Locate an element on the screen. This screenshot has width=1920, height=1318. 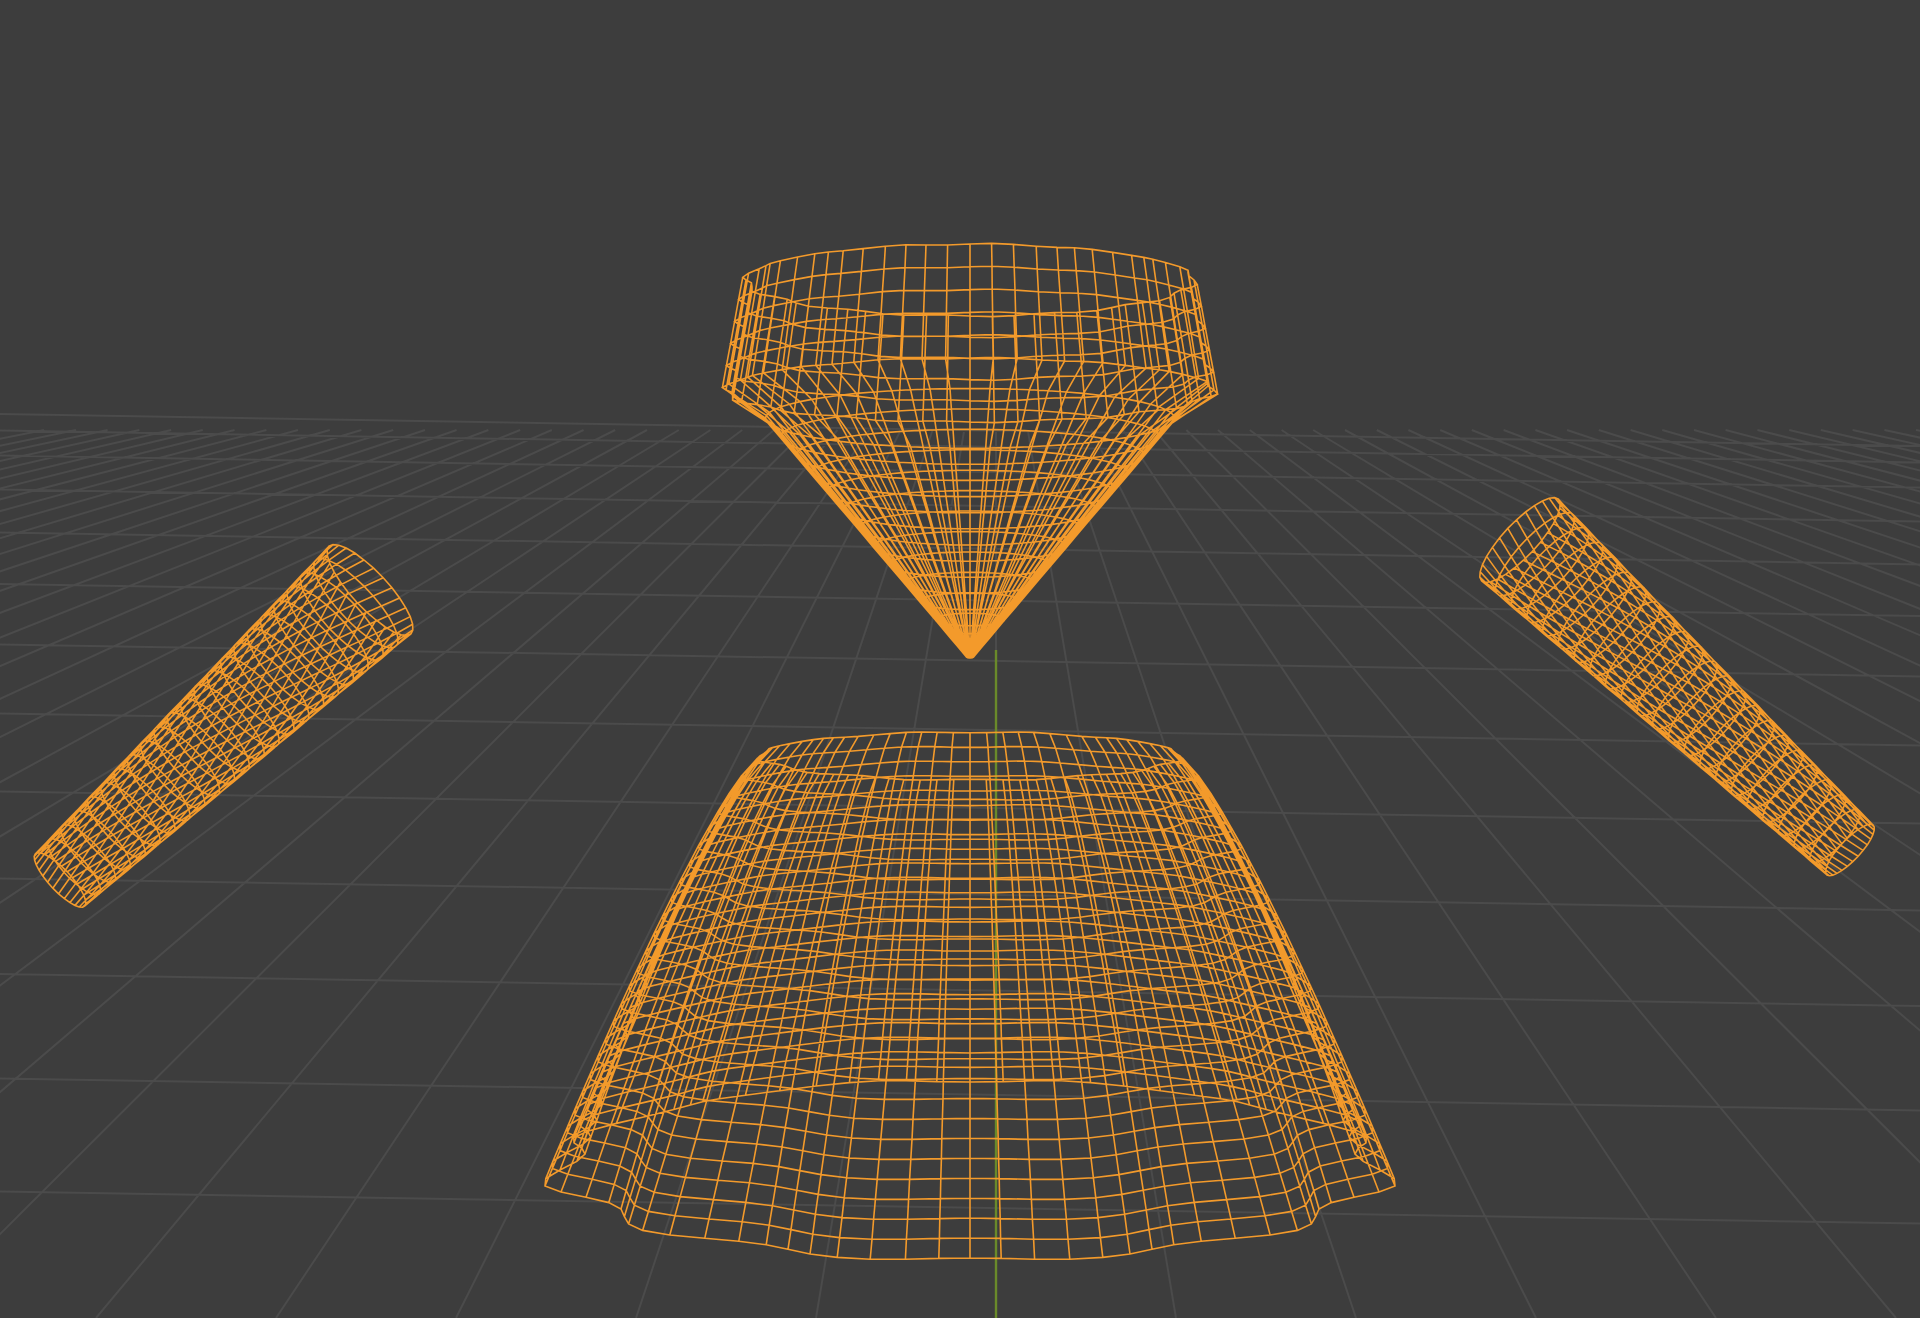
bodice-wireframe-drawing is located at coordinates (970, 450).